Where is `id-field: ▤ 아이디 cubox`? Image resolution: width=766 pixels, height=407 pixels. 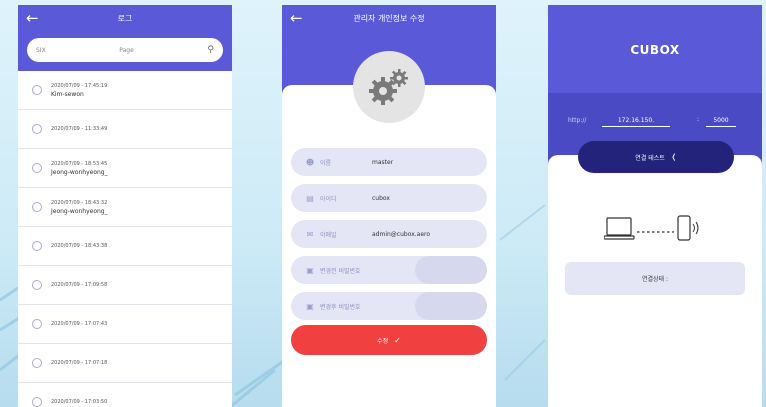
id-field: ▤ 아이디 cubox is located at coordinates (389, 198).